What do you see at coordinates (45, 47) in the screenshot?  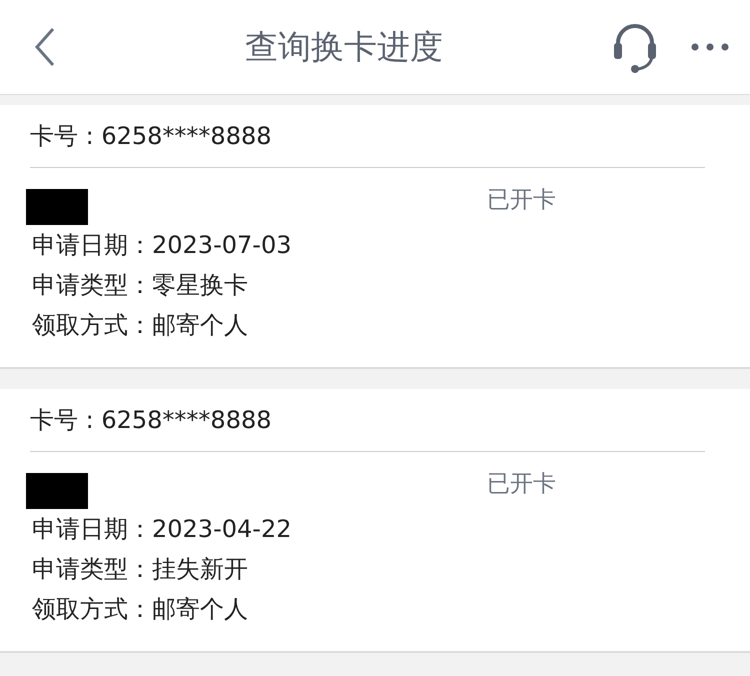 I see `back-icon` at bounding box center [45, 47].